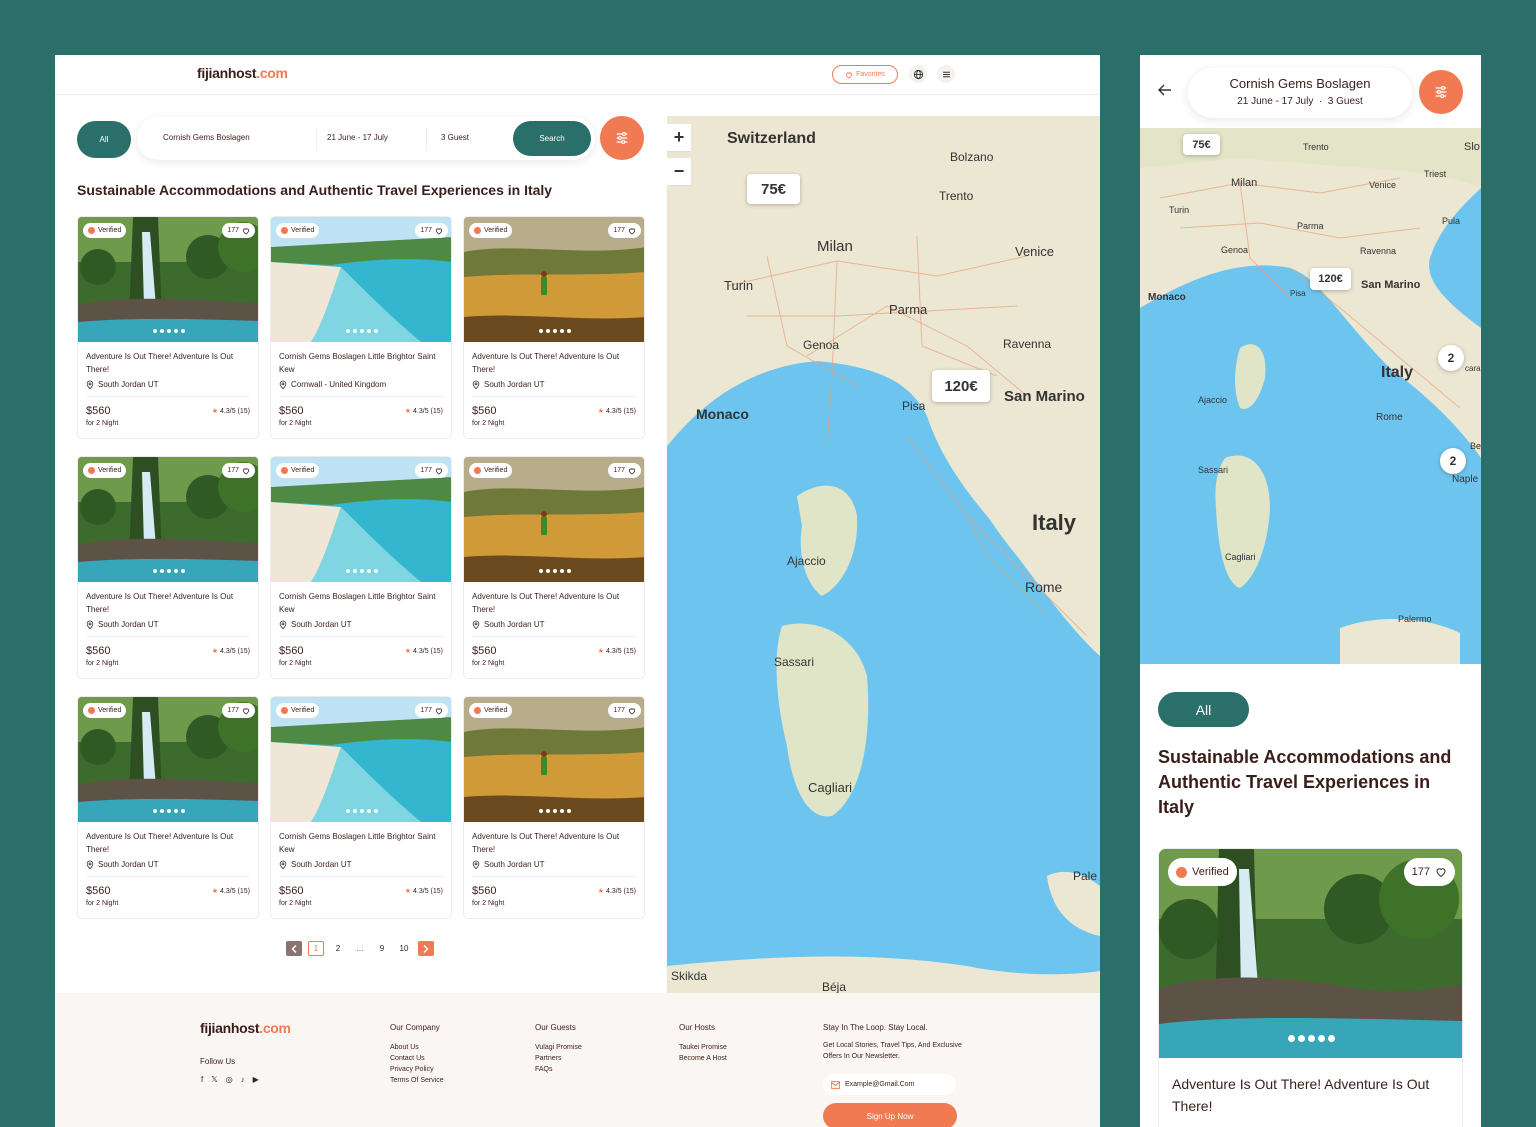  What do you see at coordinates (206, 137) in the screenshot?
I see `destination-field: Cornish Gems Boslagen` at bounding box center [206, 137].